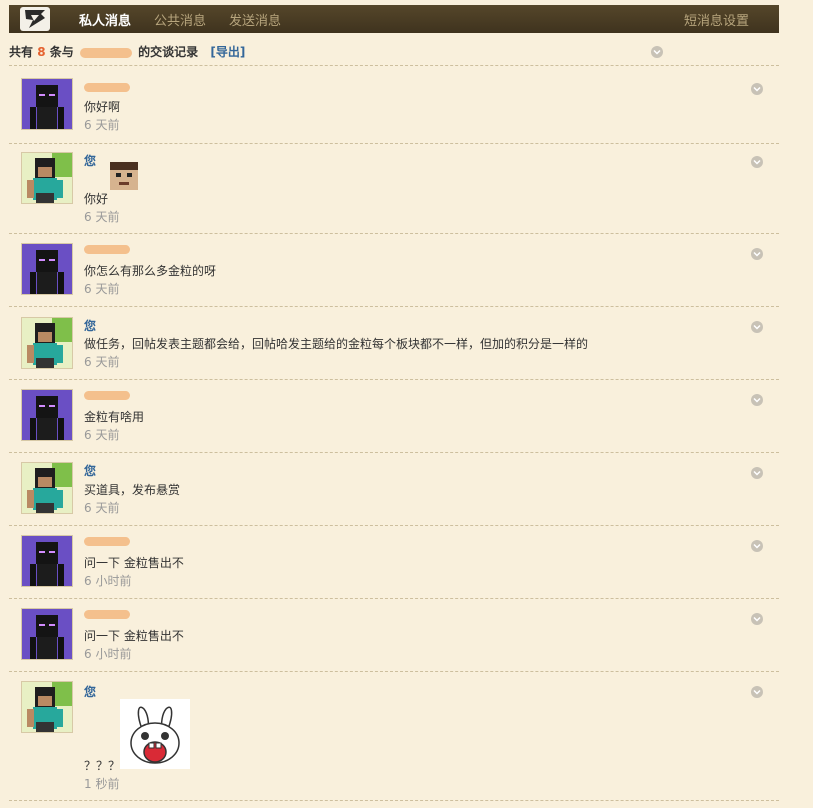 The image size is (813, 808). I want to click on summary-middle: 条与, so click(61, 52).